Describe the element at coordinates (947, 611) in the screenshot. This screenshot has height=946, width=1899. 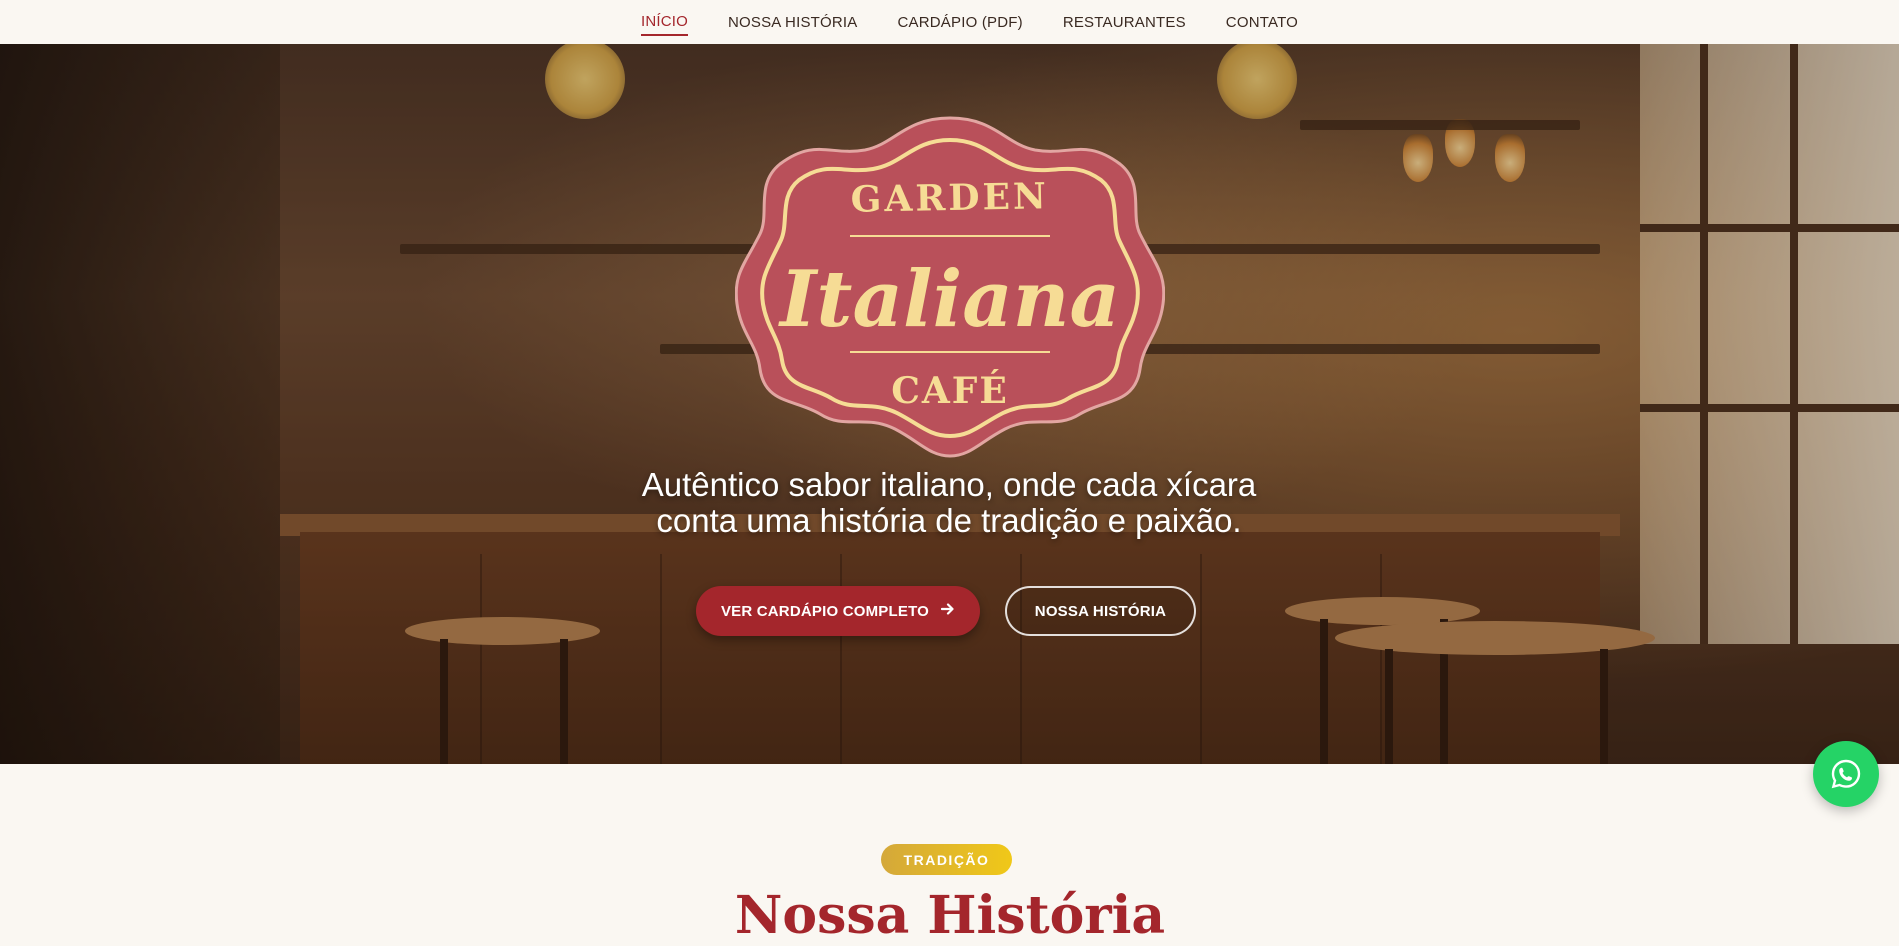
I see `arrow-right-icon` at that location.